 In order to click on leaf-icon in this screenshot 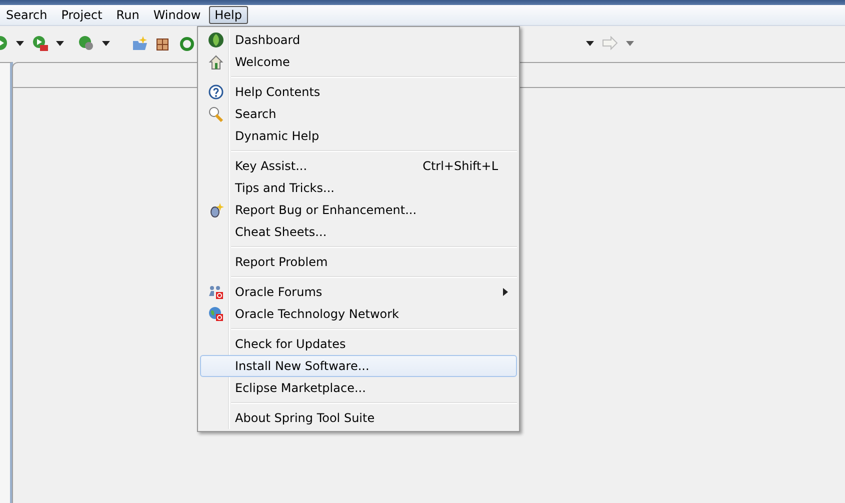, I will do `click(216, 40)`.